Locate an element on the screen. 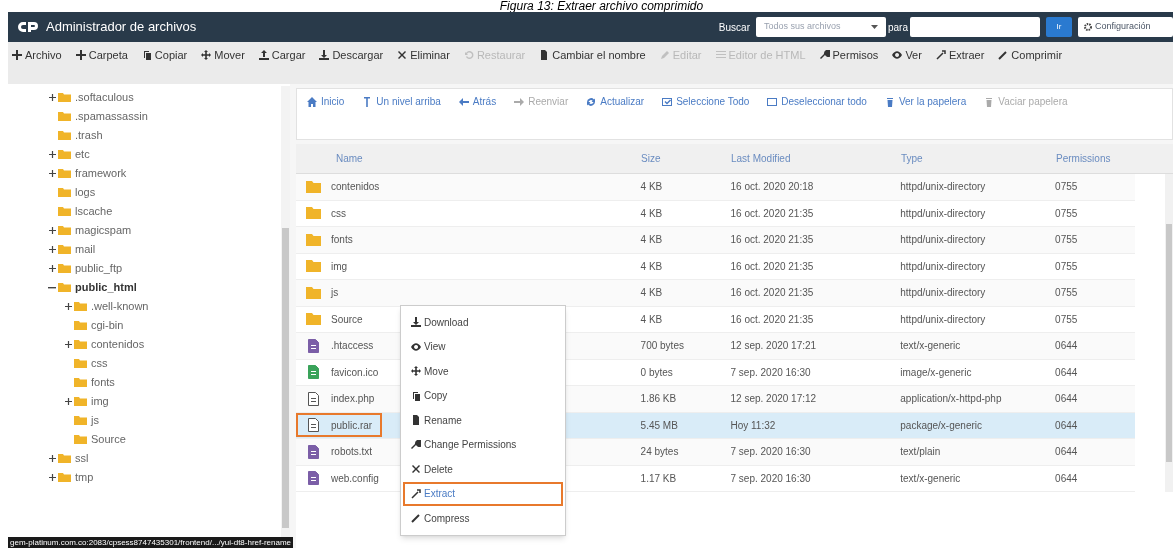 This screenshot has height=548, width=1173. action-link: Seleccione Todo is located at coordinates (706, 101).